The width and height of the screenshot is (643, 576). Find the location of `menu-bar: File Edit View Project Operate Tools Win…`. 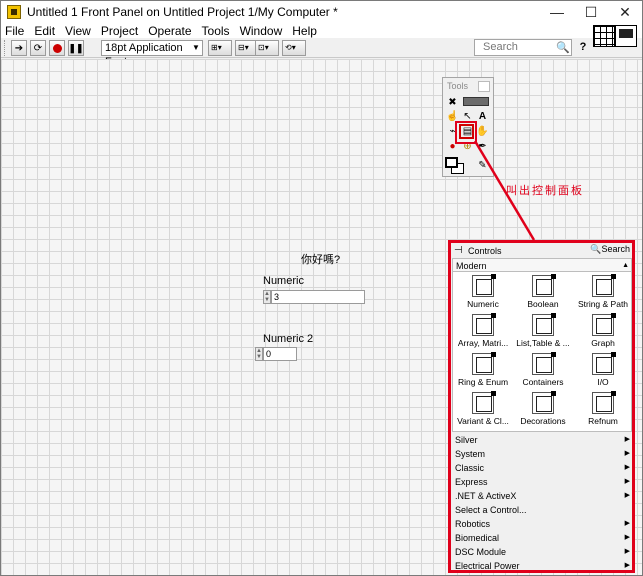

menu-bar: File Edit View Project Operate Tools Win… is located at coordinates (321, 30).